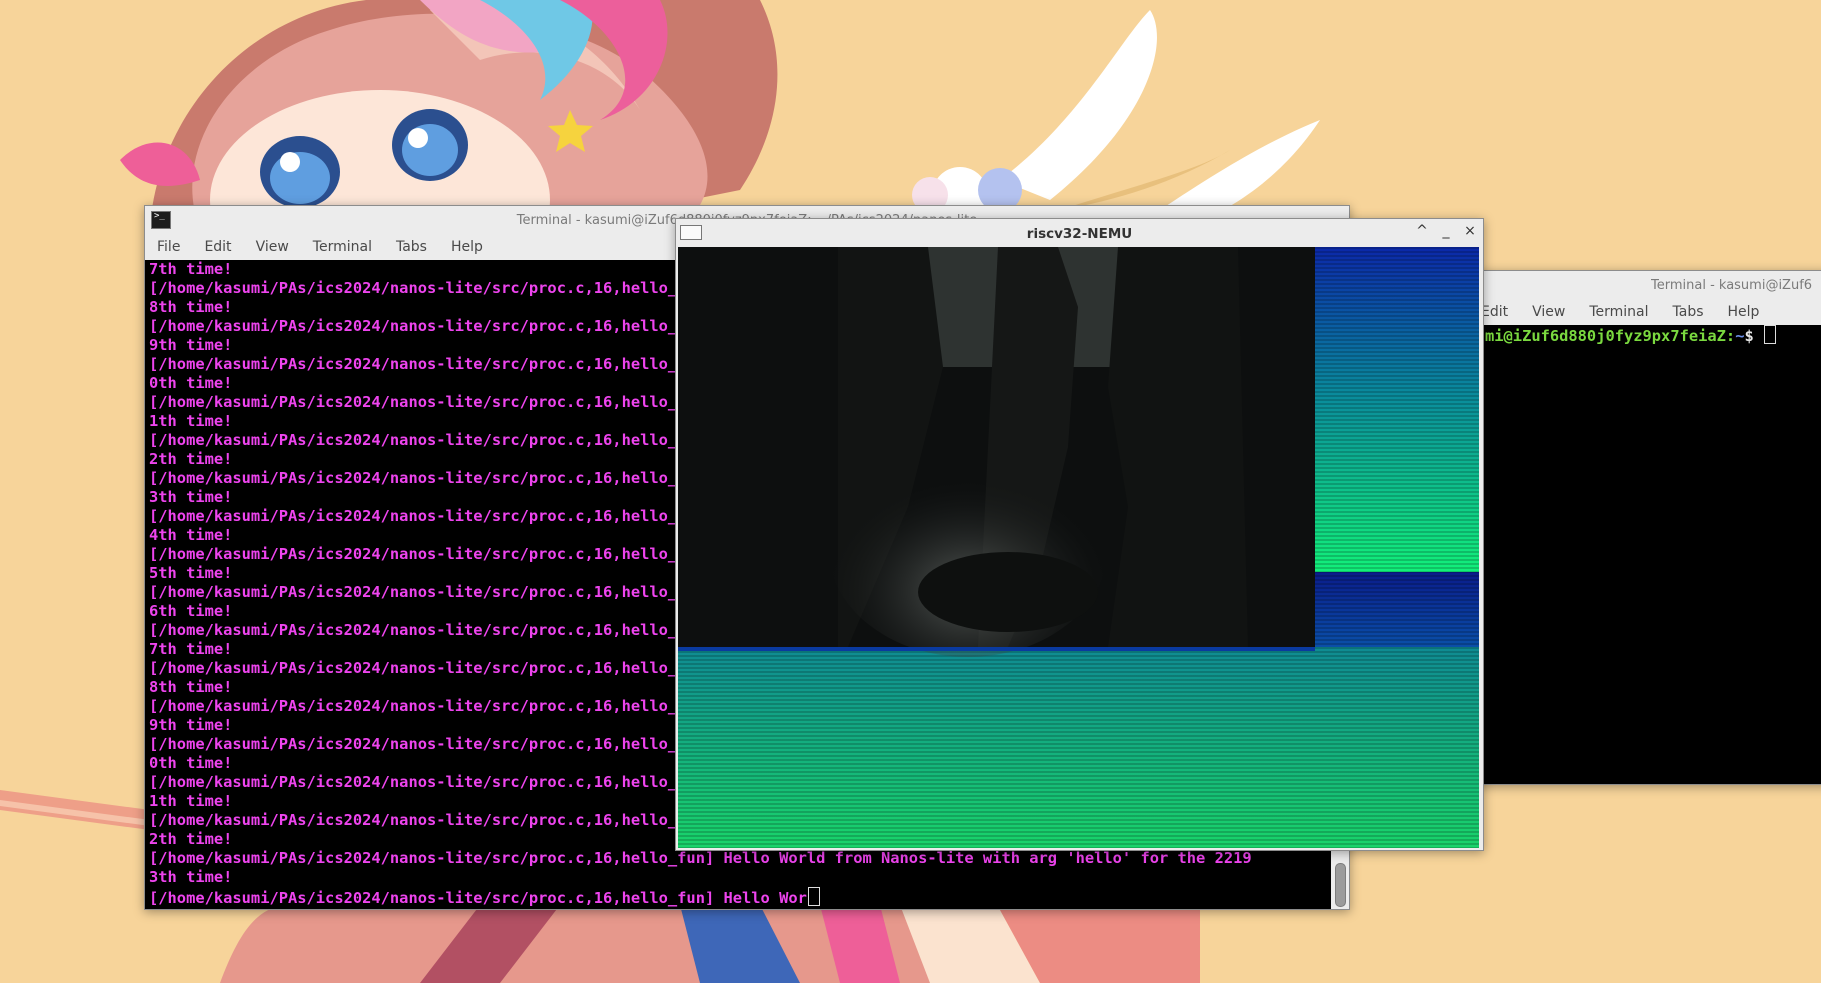 This screenshot has height=983, width=1821. Describe the element at coordinates (1650, 554) in the screenshot. I see `terminal-output: mi@iZuf6d880j0fyz9px7feiaZ:~$` at that location.